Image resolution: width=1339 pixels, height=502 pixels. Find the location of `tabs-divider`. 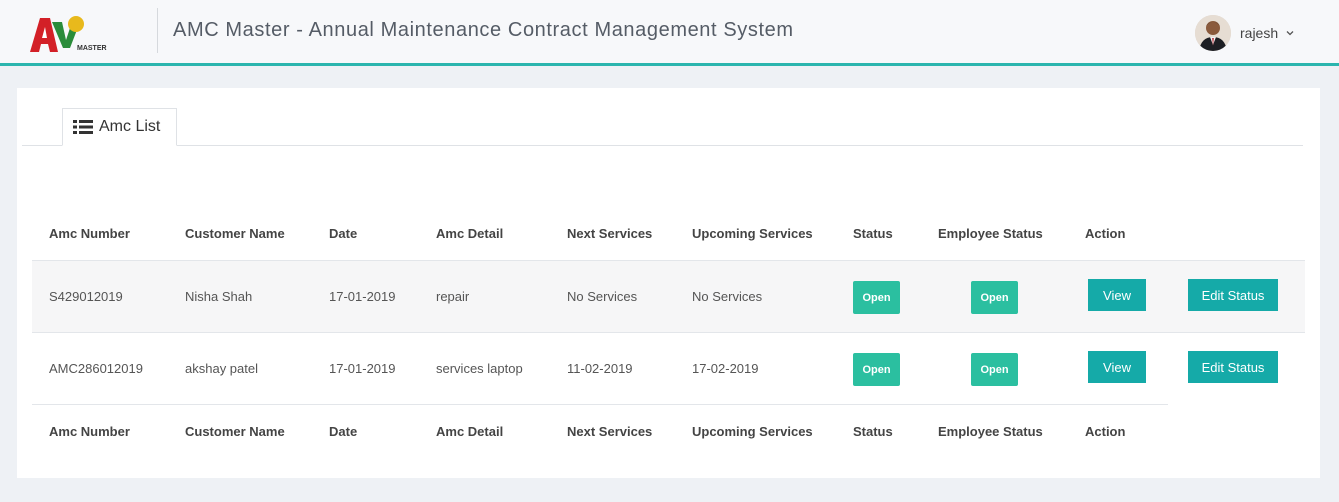

tabs-divider is located at coordinates (662, 145).